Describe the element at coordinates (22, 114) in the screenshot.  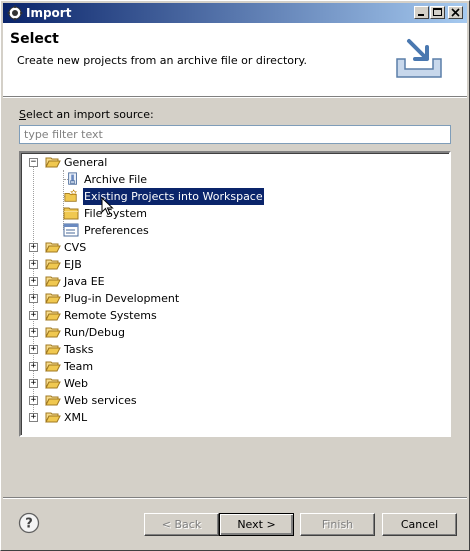
I see `mnemonic-char: S` at that location.